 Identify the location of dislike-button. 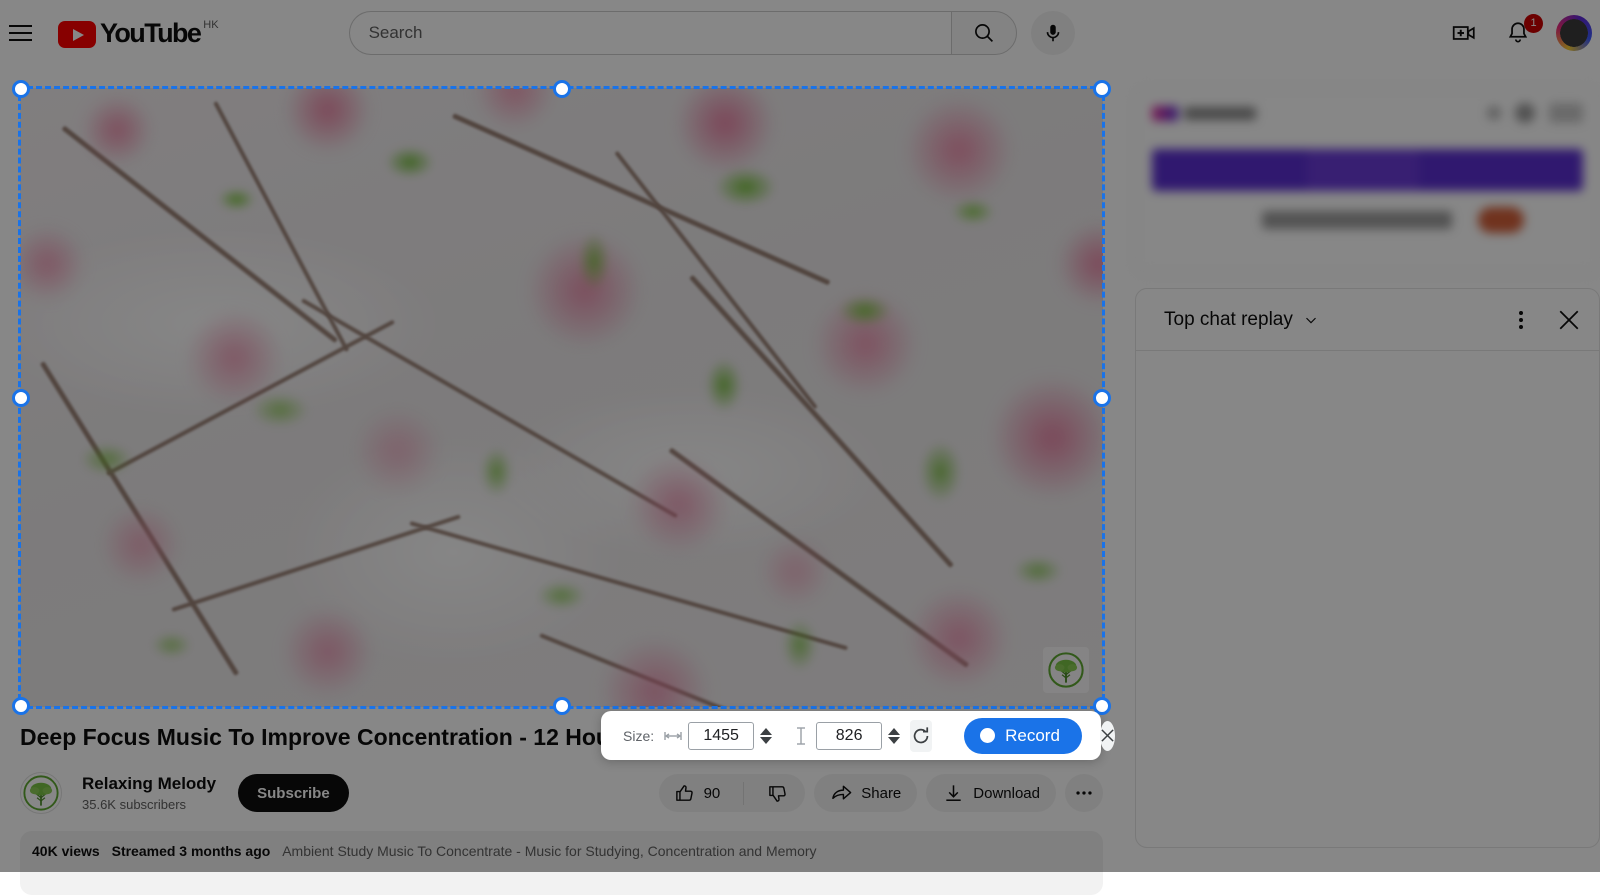
(778, 793).